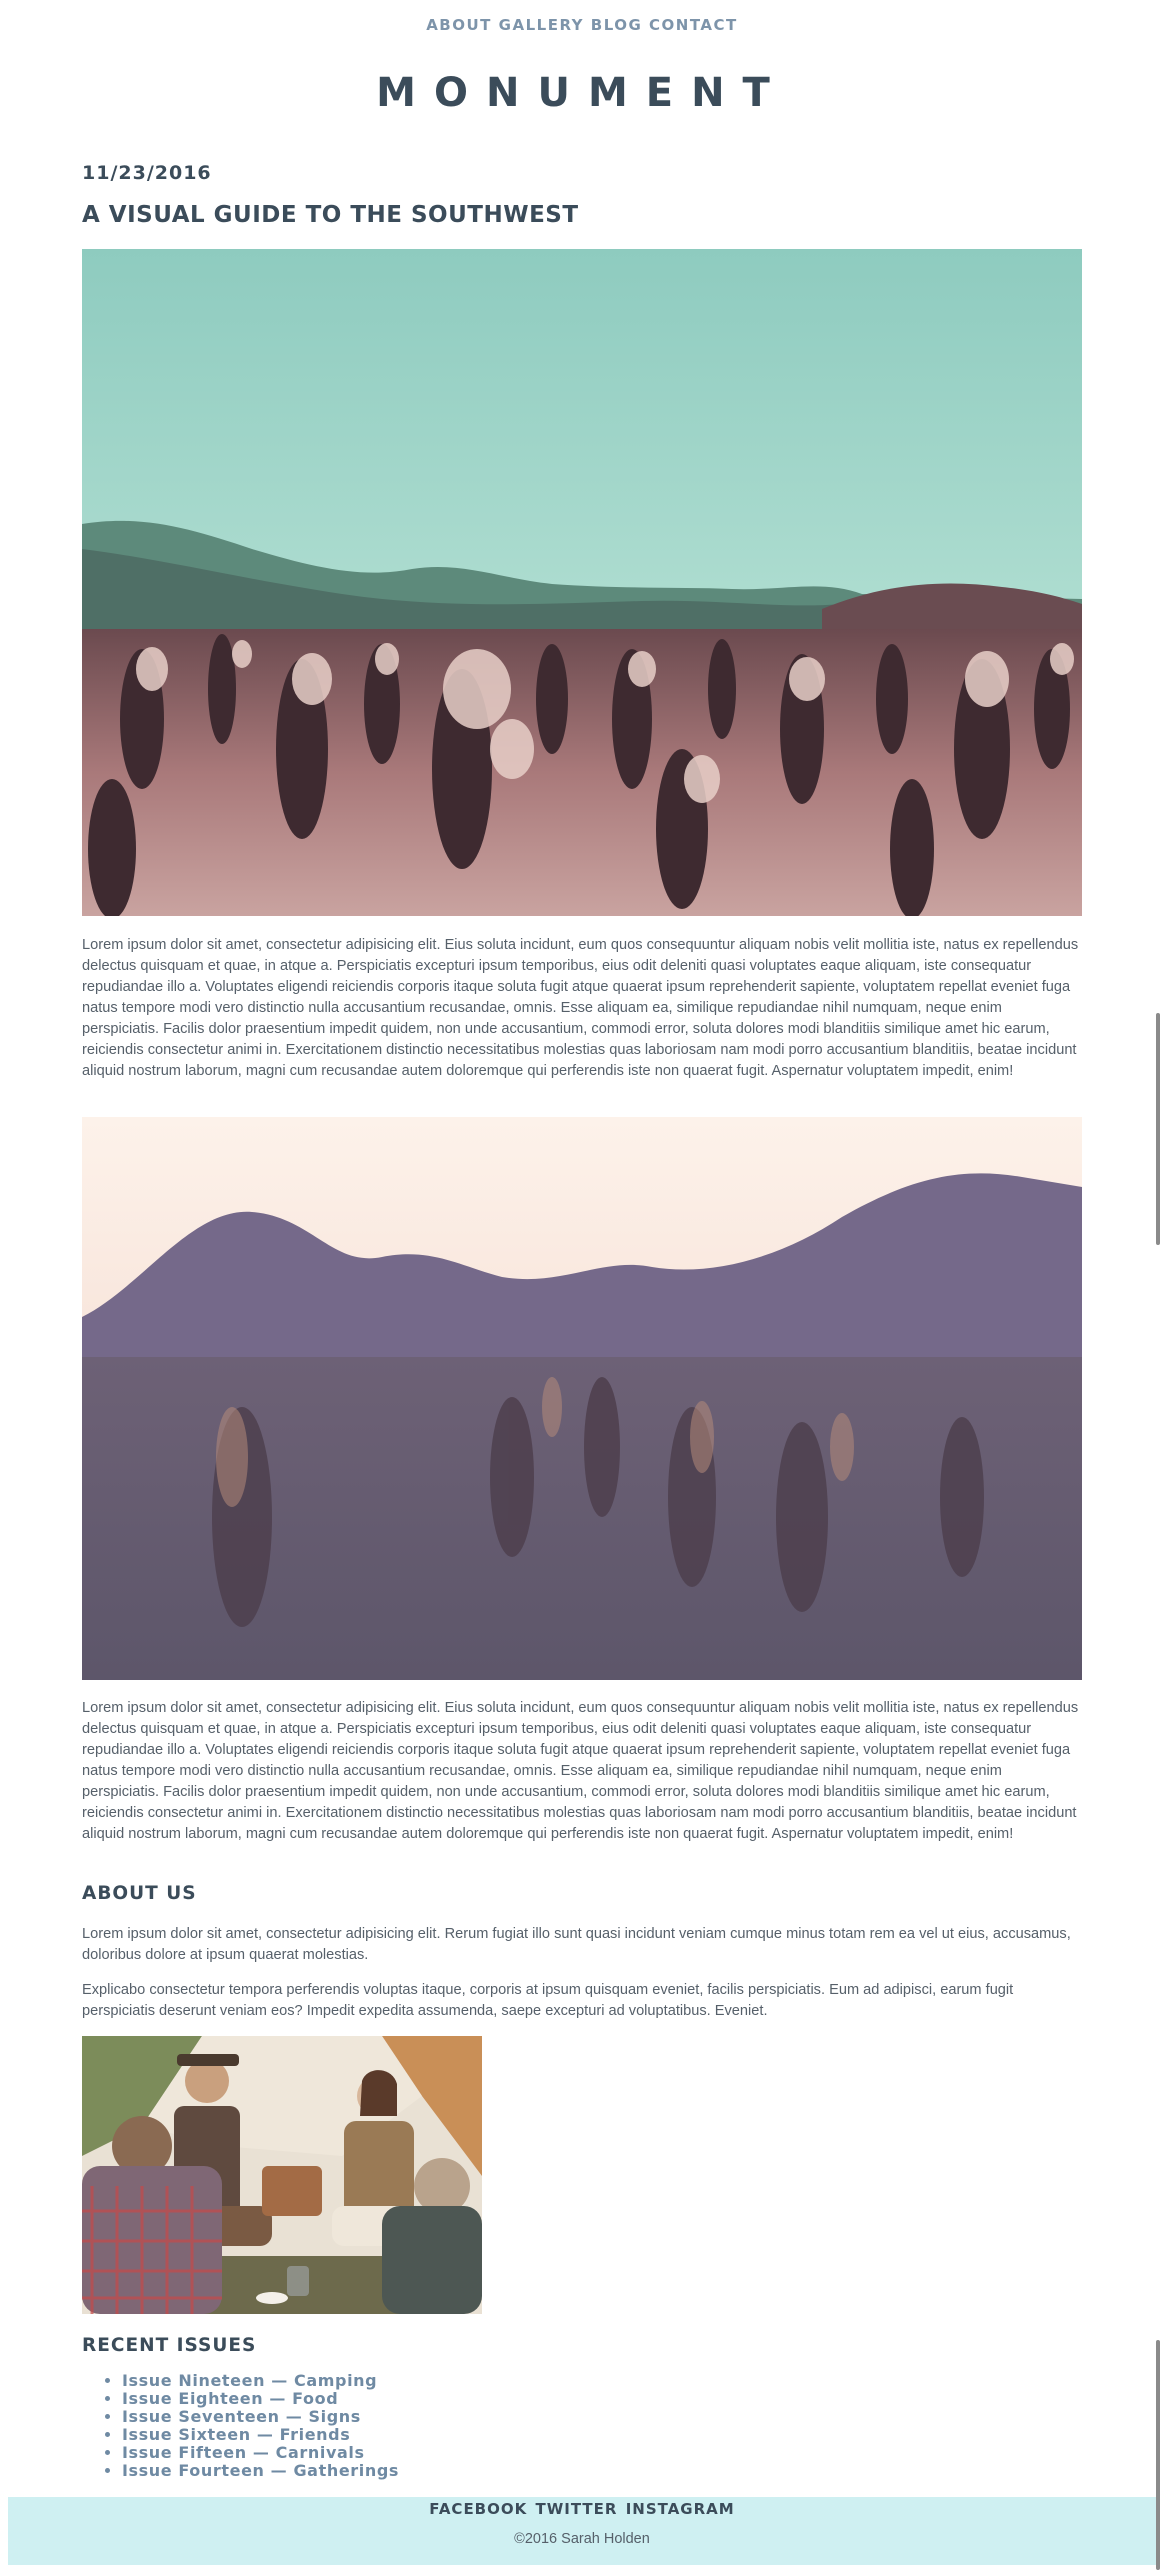 The height and width of the screenshot is (2574, 1164). What do you see at coordinates (680, 2509) in the screenshot?
I see `social-link-instagram: INSTAGRAM` at bounding box center [680, 2509].